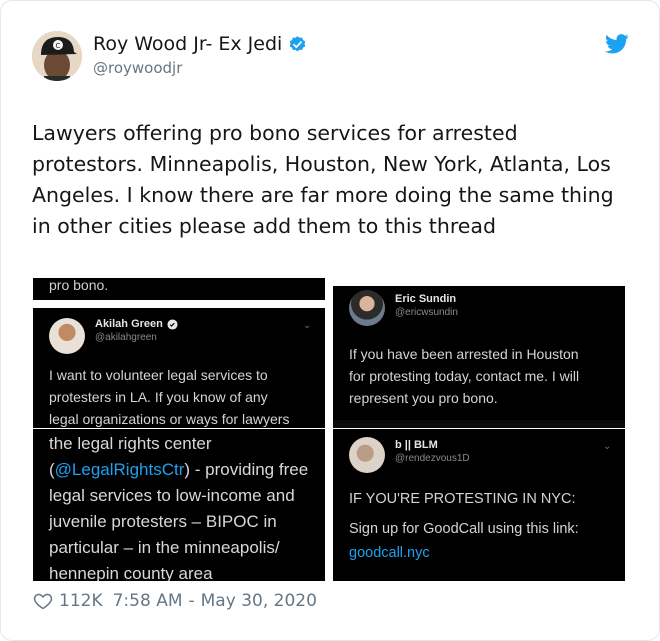 This screenshot has width=660, height=641. I want to click on tweet-footer: 112K 7:58 AM - May 30, 2020, so click(175, 601).